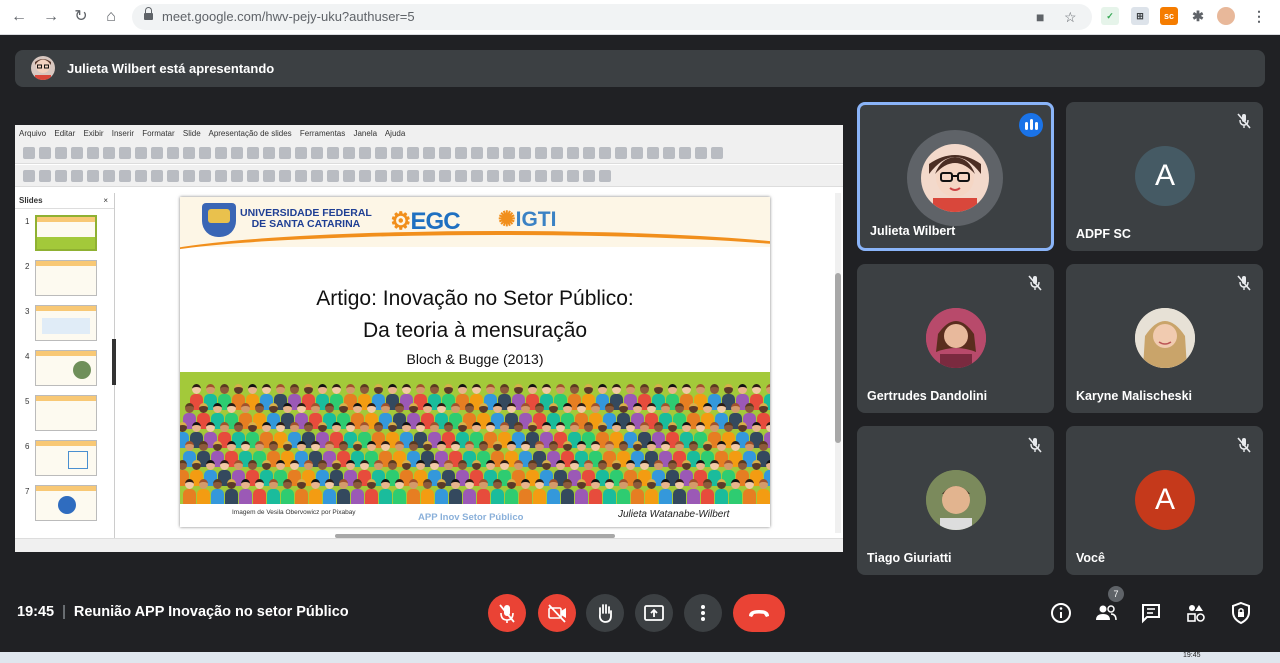  Describe the element at coordinates (1169, 16) in the screenshot. I see `extension-icon-3: sc` at that location.